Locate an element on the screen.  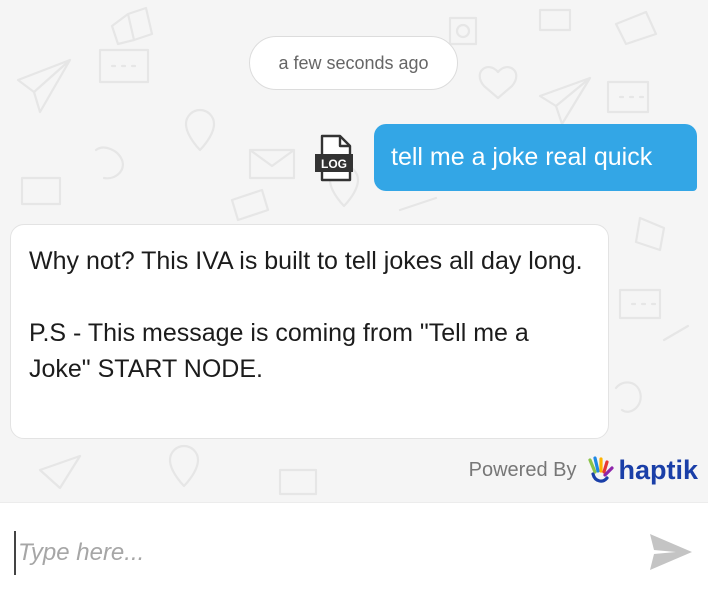
haptik-hand-icon is located at coordinates (601, 469).